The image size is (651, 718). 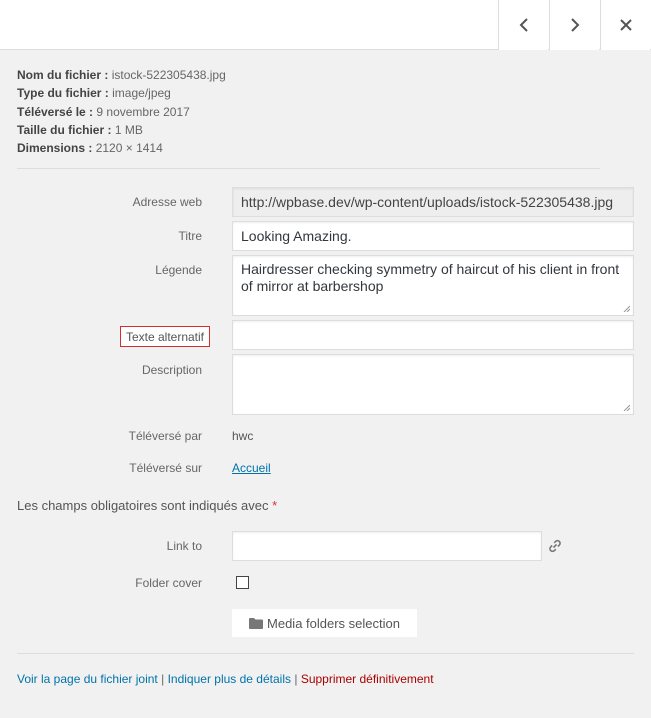 What do you see at coordinates (433, 335) in the screenshot?
I see `alt-text-field` at bounding box center [433, 335].